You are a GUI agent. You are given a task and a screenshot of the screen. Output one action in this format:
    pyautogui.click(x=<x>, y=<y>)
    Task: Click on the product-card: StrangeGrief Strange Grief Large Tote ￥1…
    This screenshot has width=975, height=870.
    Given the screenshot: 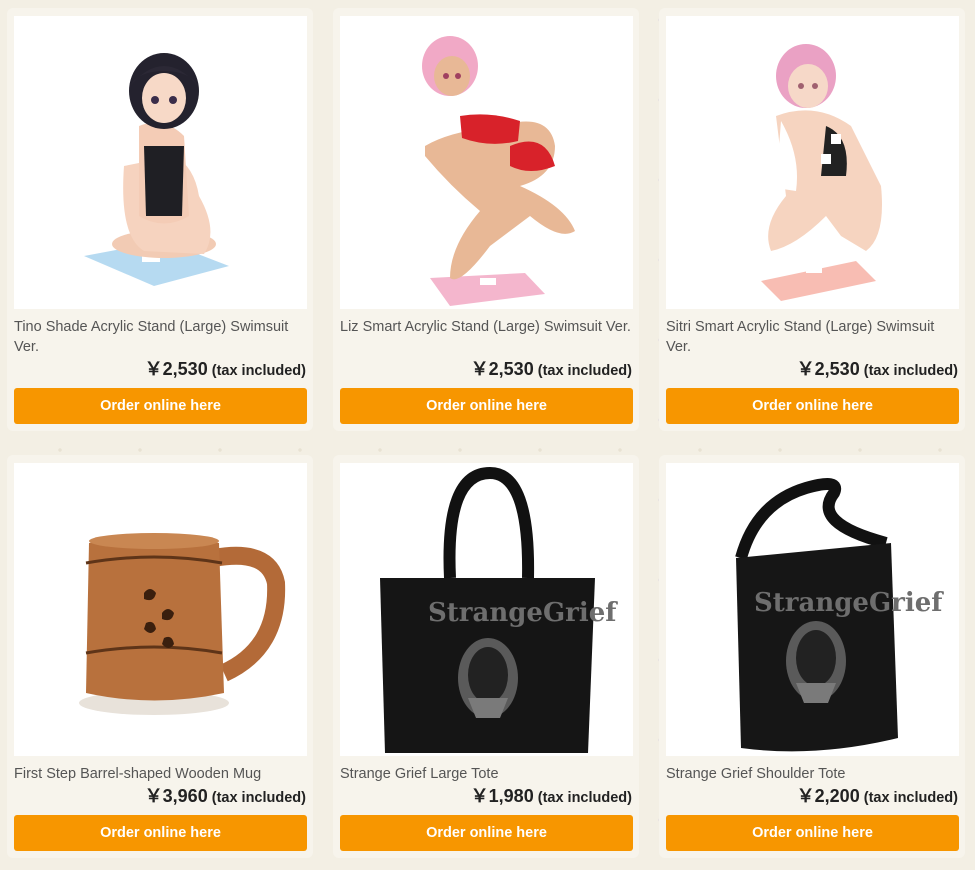 What is the action you would take?
    pyautogui.click(x=486, y=656)
    